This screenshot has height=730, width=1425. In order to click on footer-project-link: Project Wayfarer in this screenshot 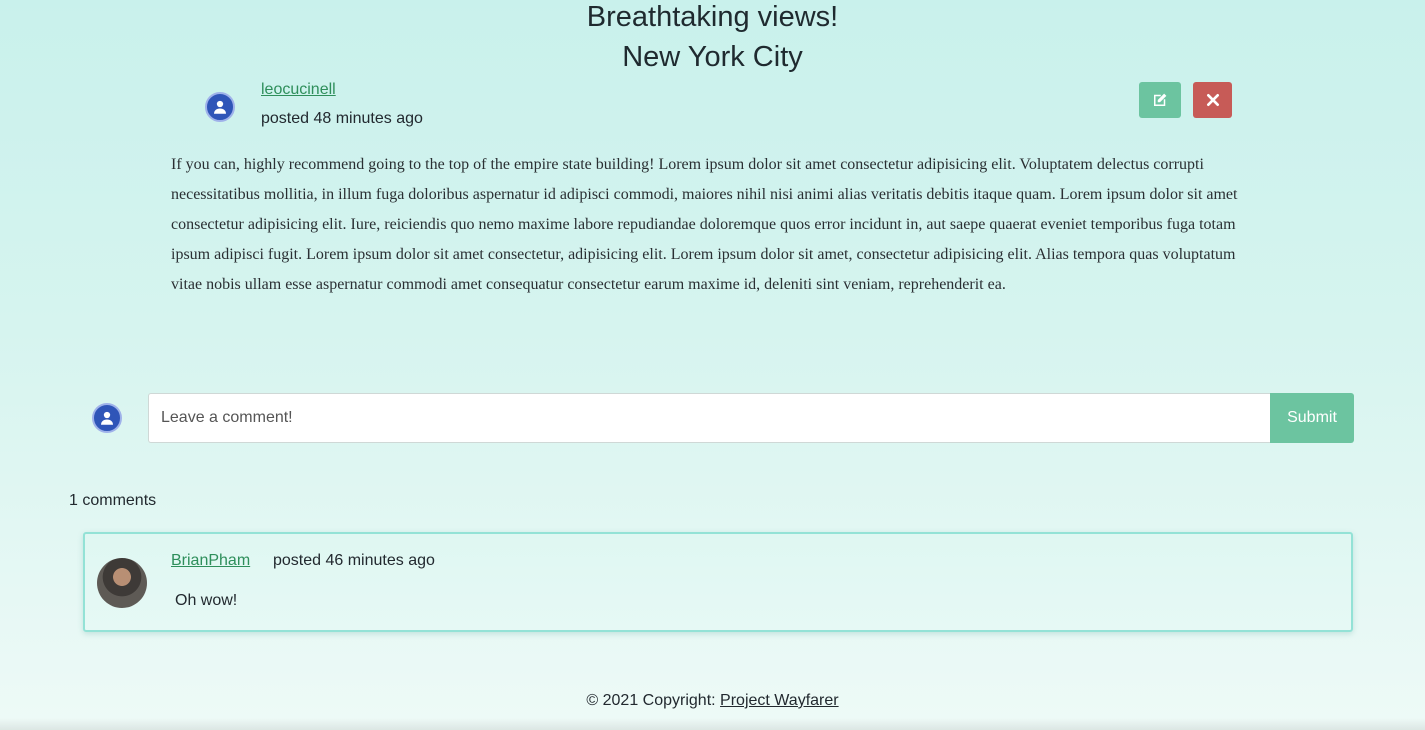, I will do `click(779, 700)`.